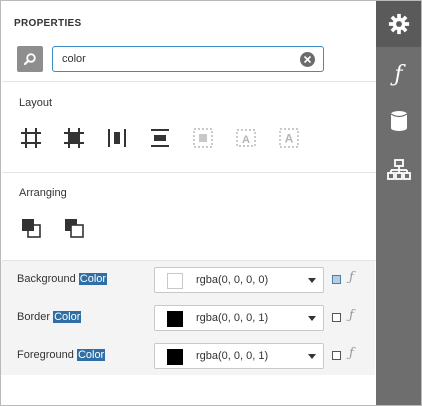 The width and height of the screenshot is (422, 406). I want to click on size-to-grid-button, so click(74, 138).